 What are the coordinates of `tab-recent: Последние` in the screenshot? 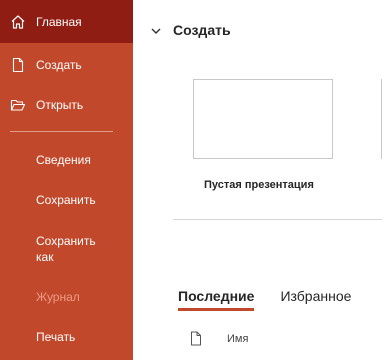 It's located at (216, 299).